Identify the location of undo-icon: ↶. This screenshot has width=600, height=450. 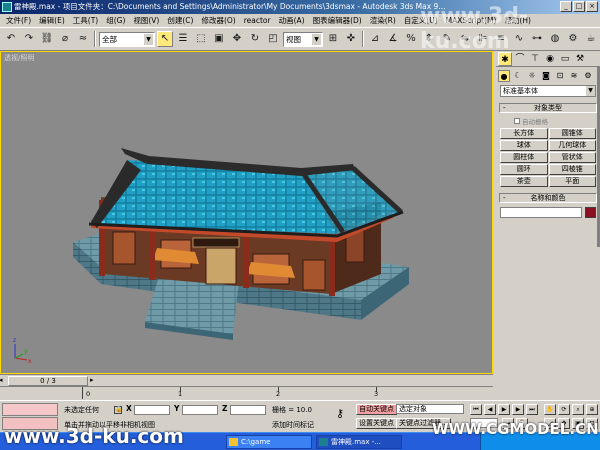
(11, 39).